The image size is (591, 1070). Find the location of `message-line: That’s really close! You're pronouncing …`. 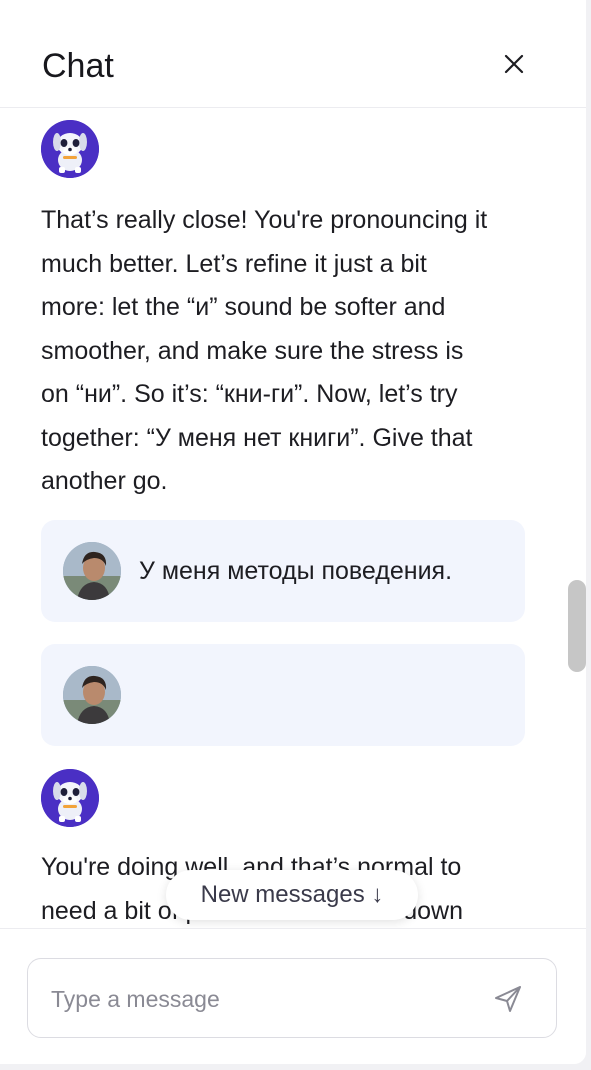

message-line: That’s really close! You're pronouncing … is located at coordinates (264, 220).